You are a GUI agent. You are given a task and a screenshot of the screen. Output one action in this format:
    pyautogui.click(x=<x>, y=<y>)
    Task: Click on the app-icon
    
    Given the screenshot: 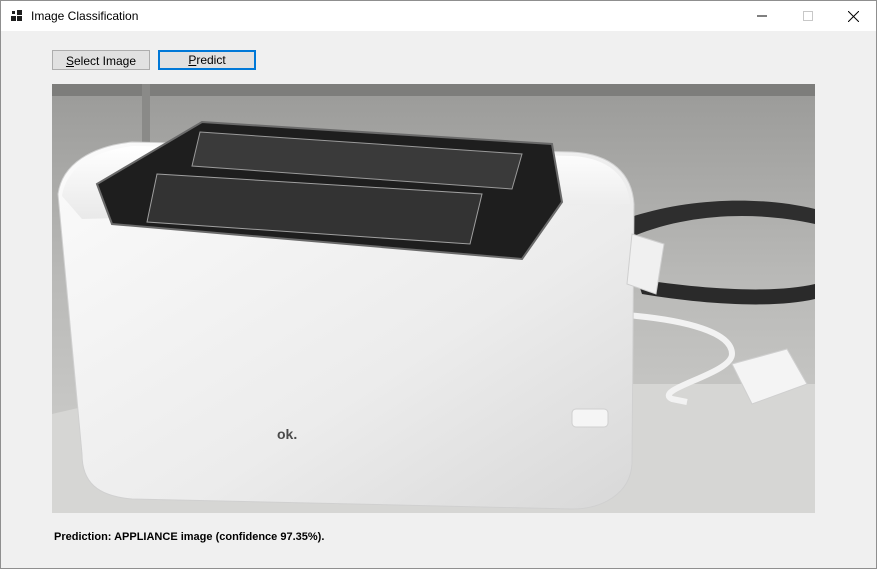 What is the action you would take?
    pyautogui.click(x=16, y=15)
    